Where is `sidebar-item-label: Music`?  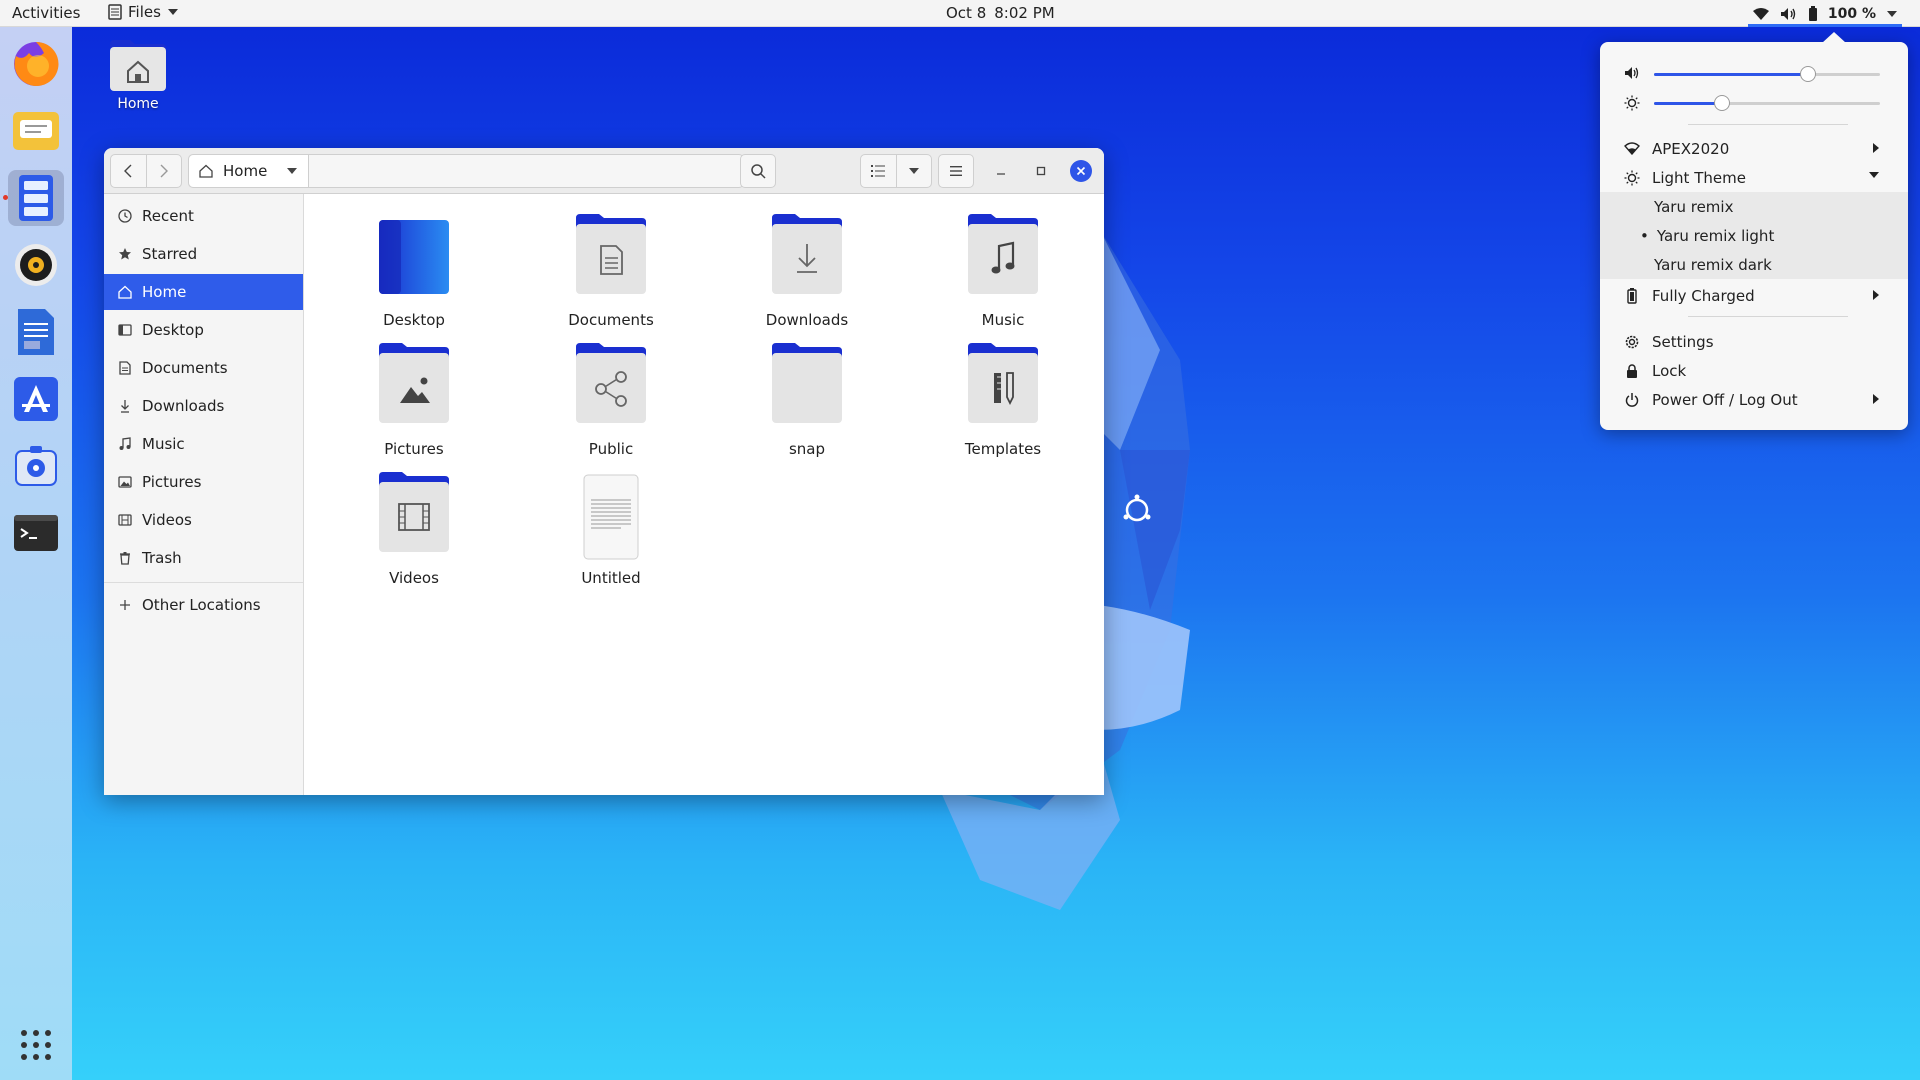
sidebar-item-label: Music is located at coordinates (163, 444).